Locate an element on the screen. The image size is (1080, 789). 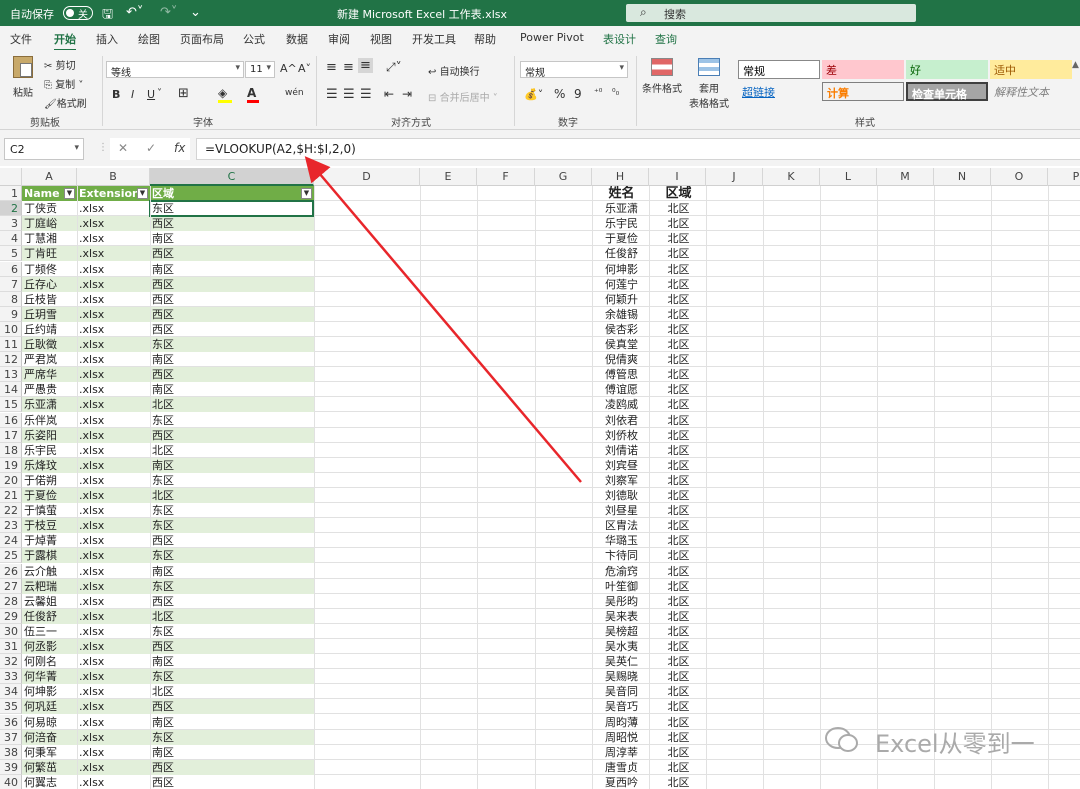
font-name-select: 等线 ▾ is located at coordinates (175, 70).